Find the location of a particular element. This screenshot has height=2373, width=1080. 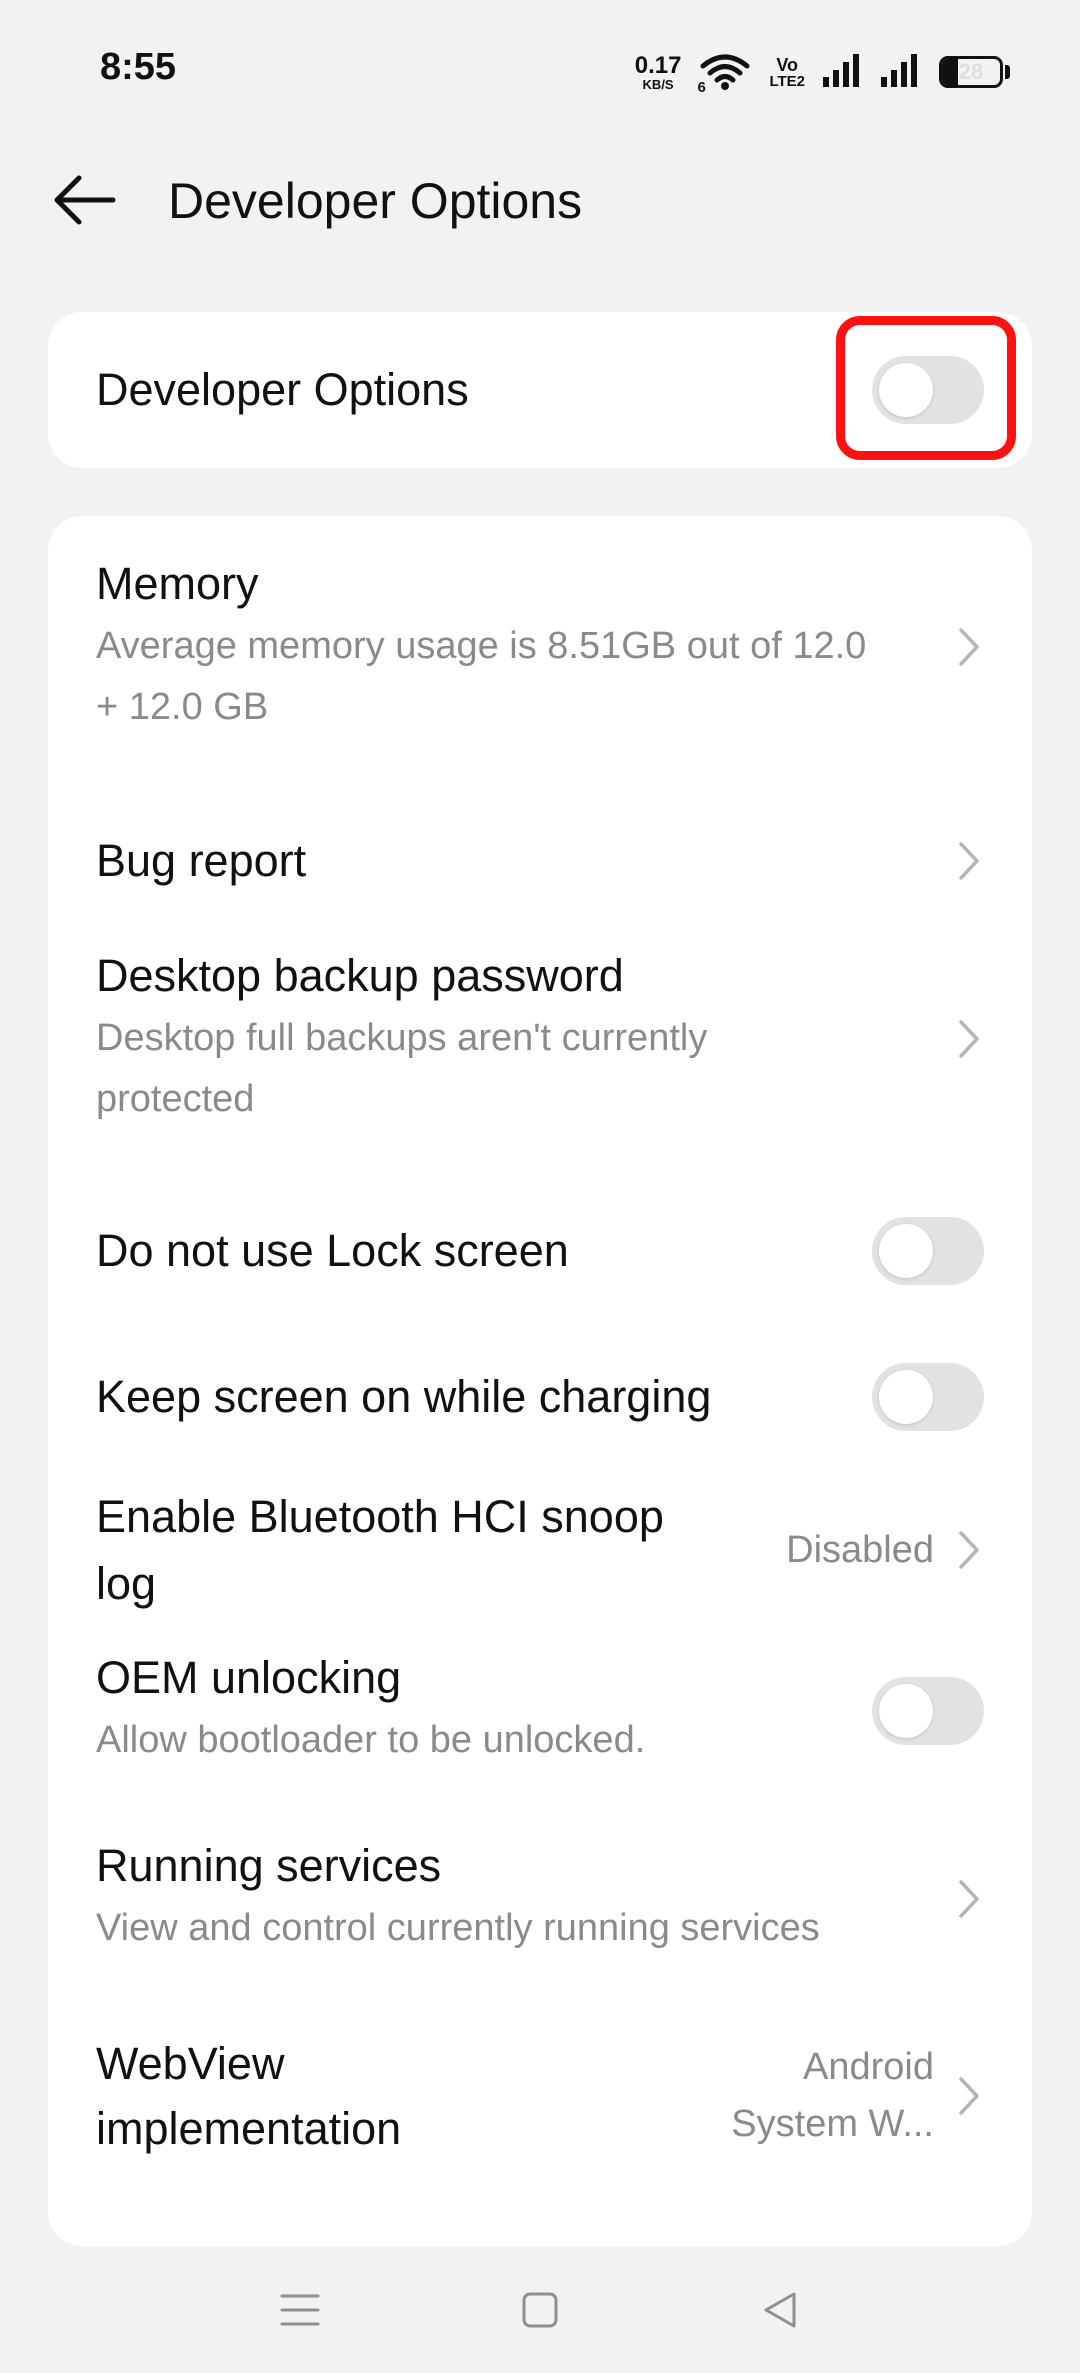

keep-screen-on-toggle is located at coordinates (928, 1397).